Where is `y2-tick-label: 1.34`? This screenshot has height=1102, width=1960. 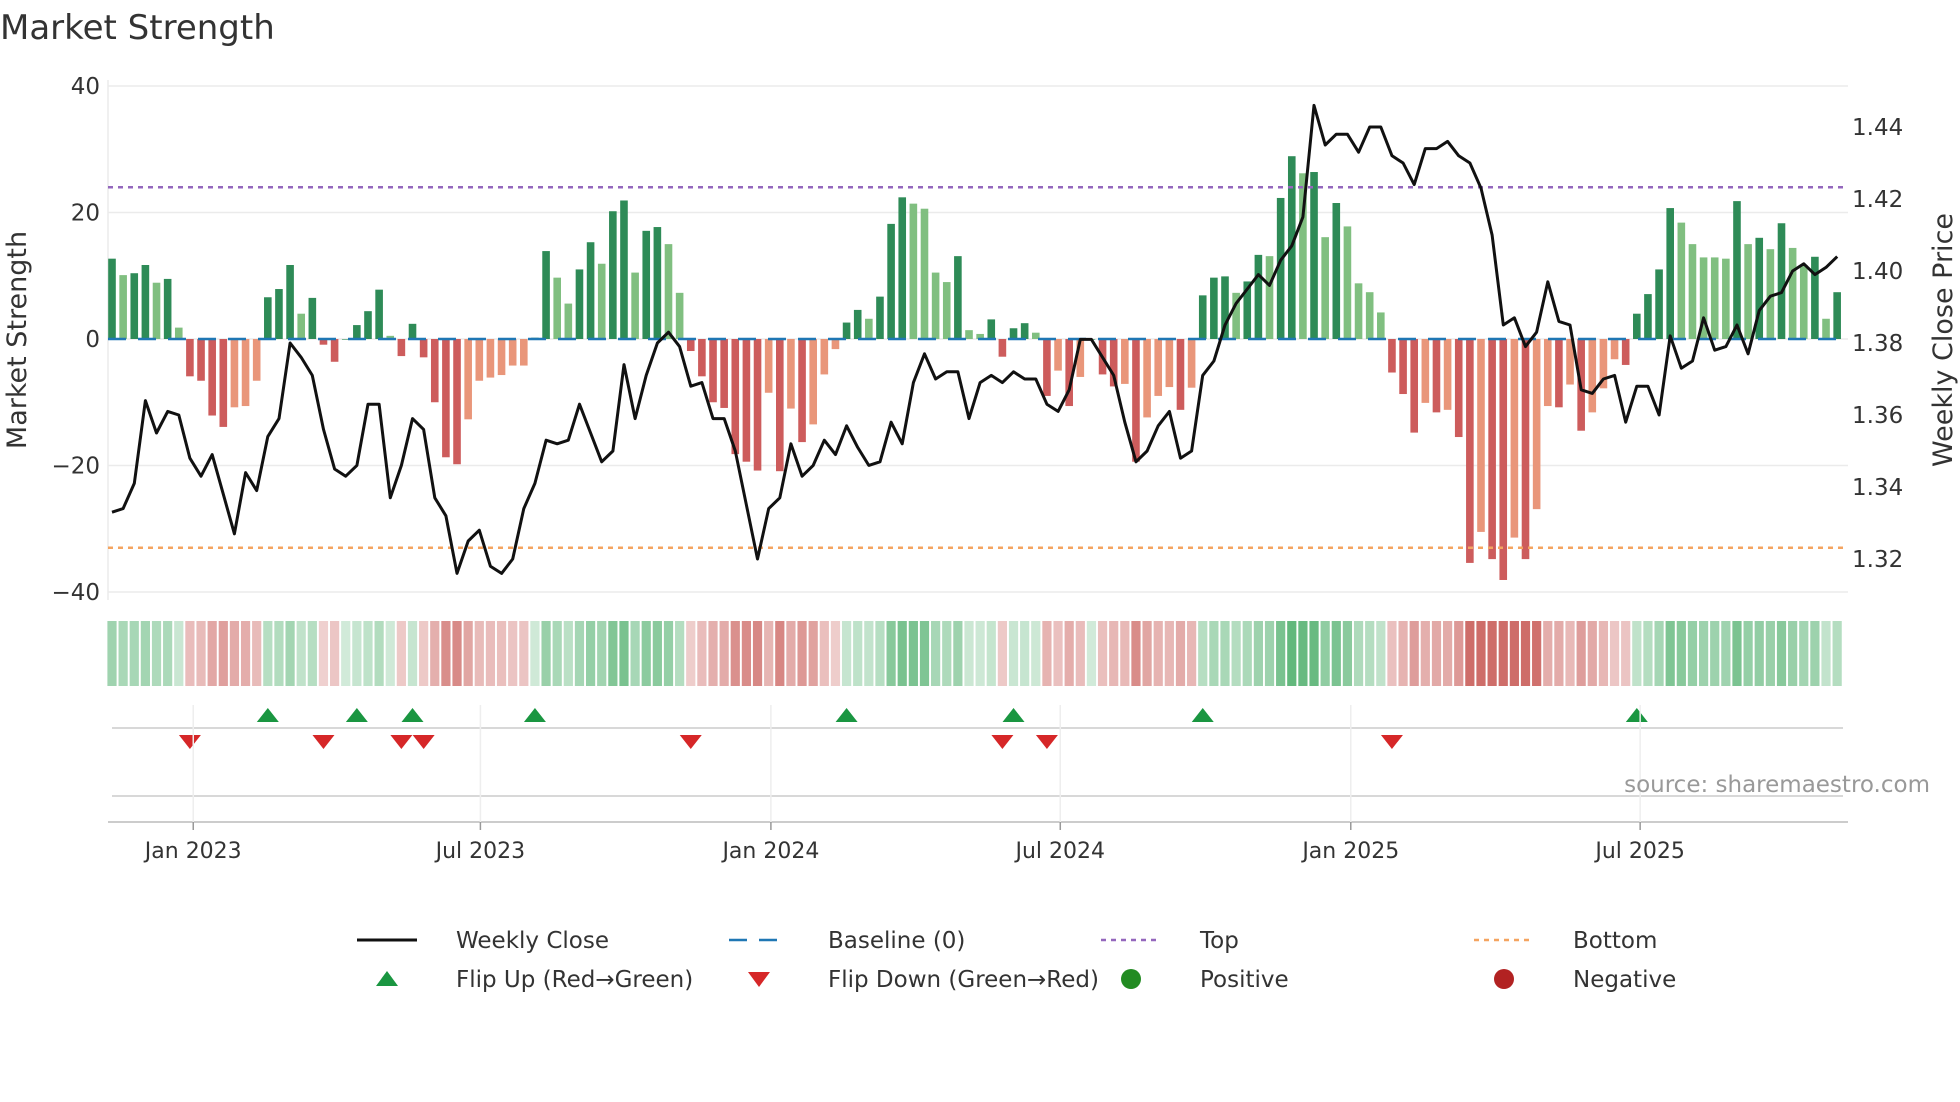 y2-tick-label: 1.34 is located at coordinates (1877, 488).